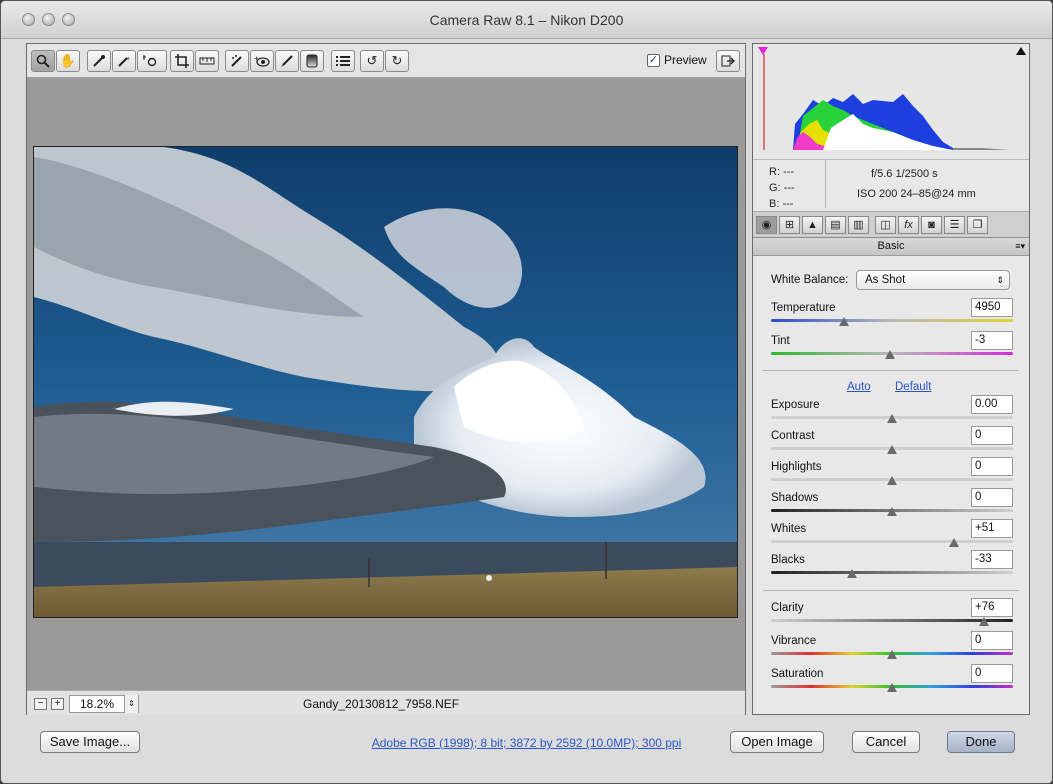  I want to click on open-image-button: Open Image, so click(777, 742).